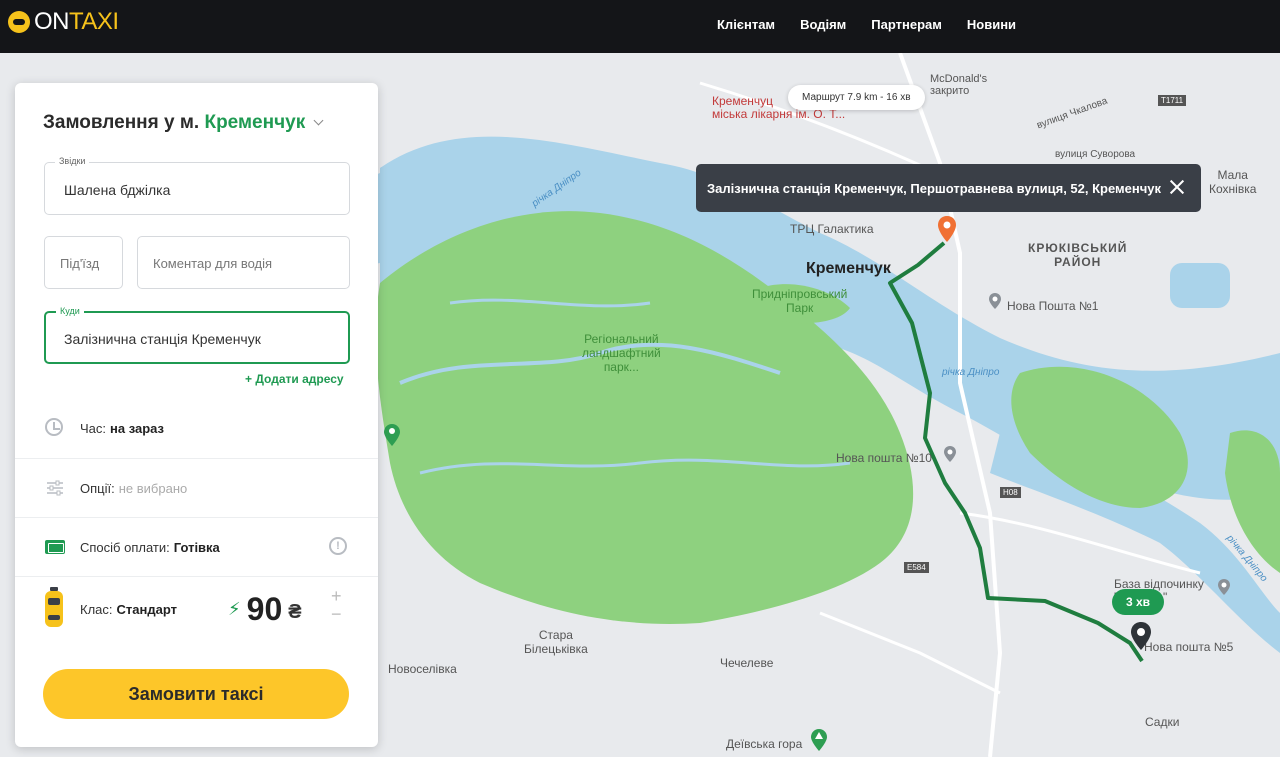  Describe the element at coordinates (884, 458) in the screenshot. I see `label-nova-poshta-10: Нова пошта №10` at that location.